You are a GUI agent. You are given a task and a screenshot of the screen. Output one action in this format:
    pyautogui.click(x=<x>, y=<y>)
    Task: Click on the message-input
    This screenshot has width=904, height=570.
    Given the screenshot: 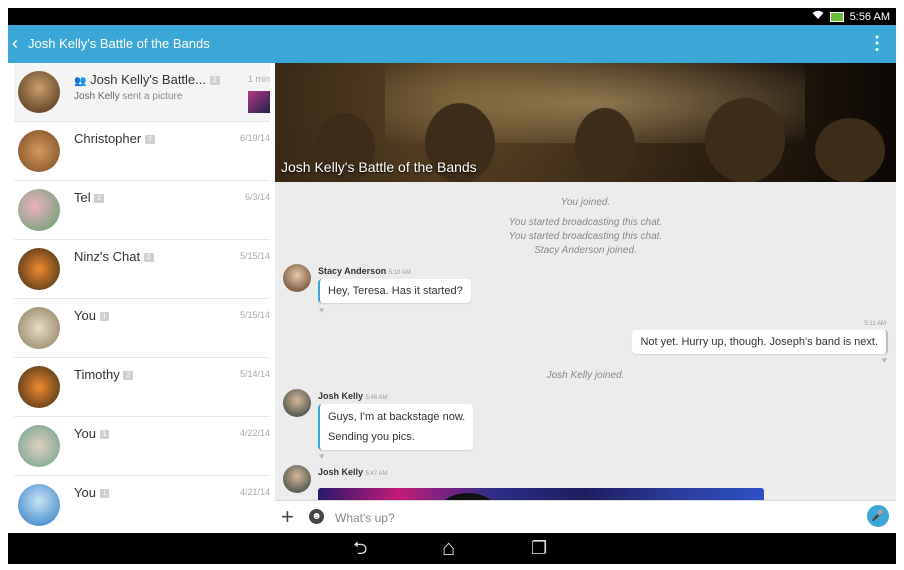 What is the action you would take?
    pyautogui.click(x=575, y=518)
    